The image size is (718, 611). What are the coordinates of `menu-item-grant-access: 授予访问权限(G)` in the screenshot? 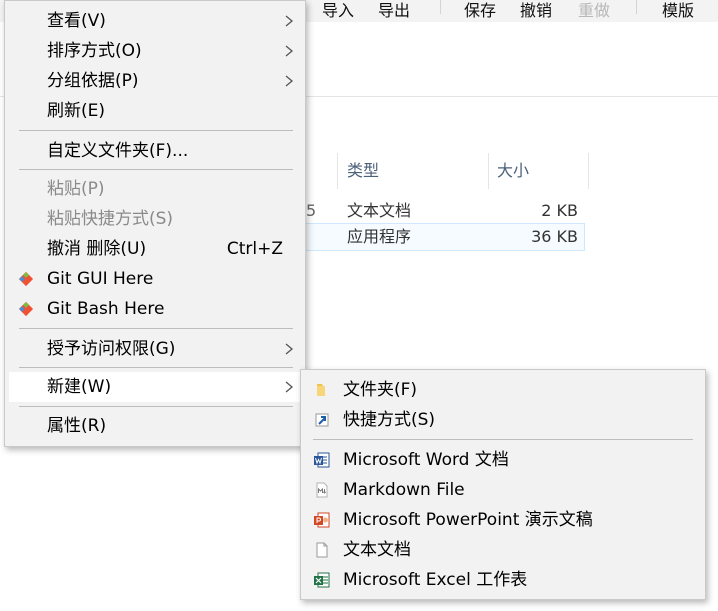 It's located at (155, 349).